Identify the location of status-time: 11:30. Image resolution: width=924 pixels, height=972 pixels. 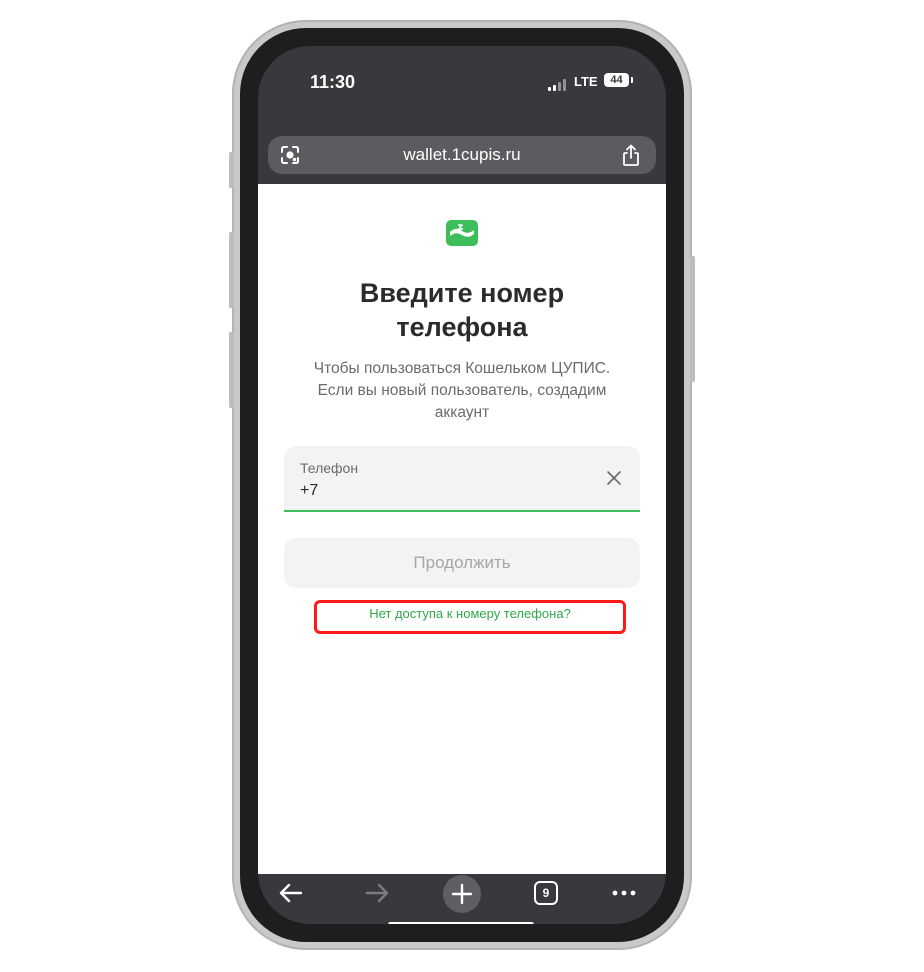
(333, 82).